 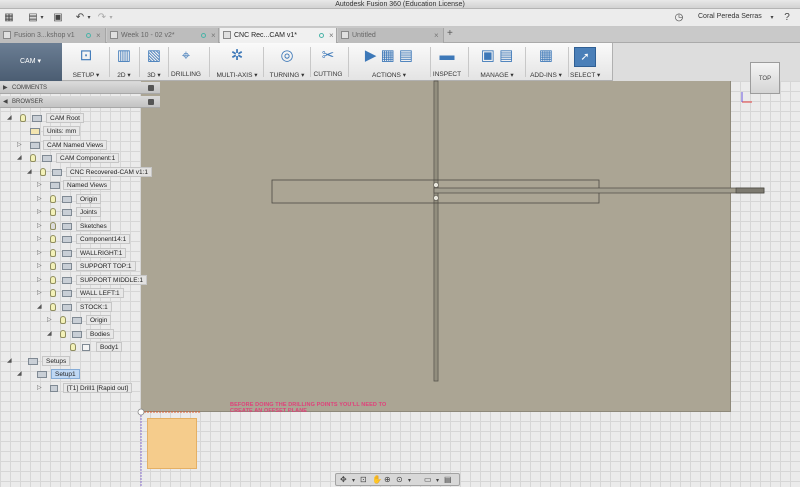 I want to click on tree-node-label: Named Views, so click(x=87, y=185).